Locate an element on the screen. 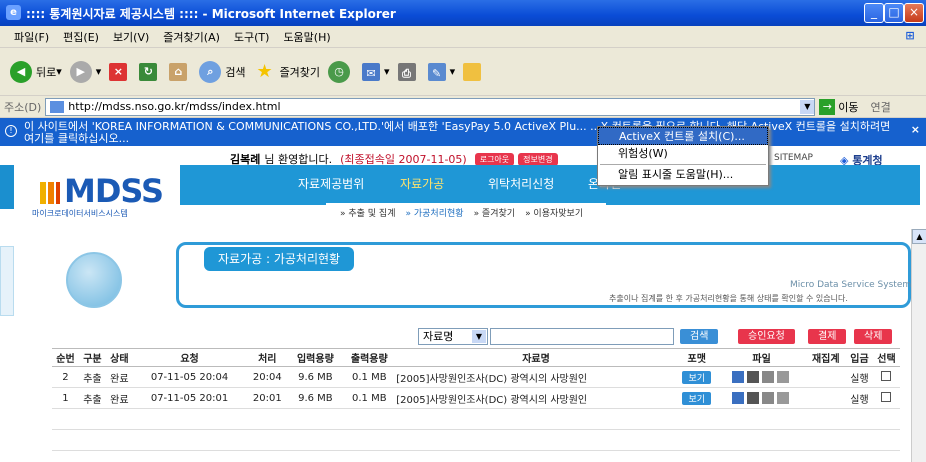 This screenshot has width=926, height=462. menu-favorites: 즐겨찾기(A) is located at coordinates (191, 37).